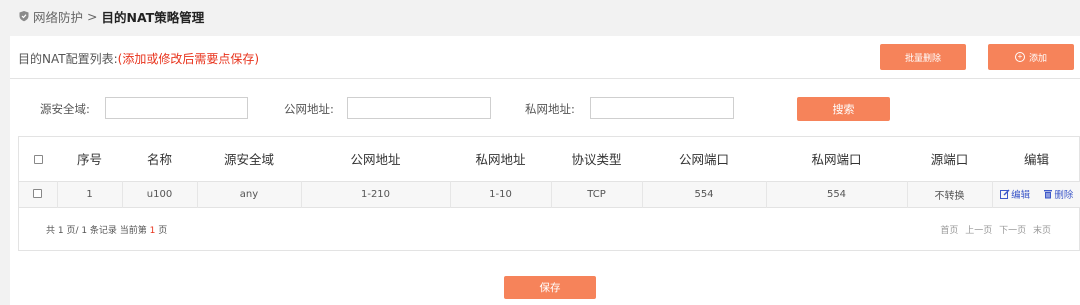 The image size is (1080, 305). I want to click on add-button: + 添加, so click(1031, 57).